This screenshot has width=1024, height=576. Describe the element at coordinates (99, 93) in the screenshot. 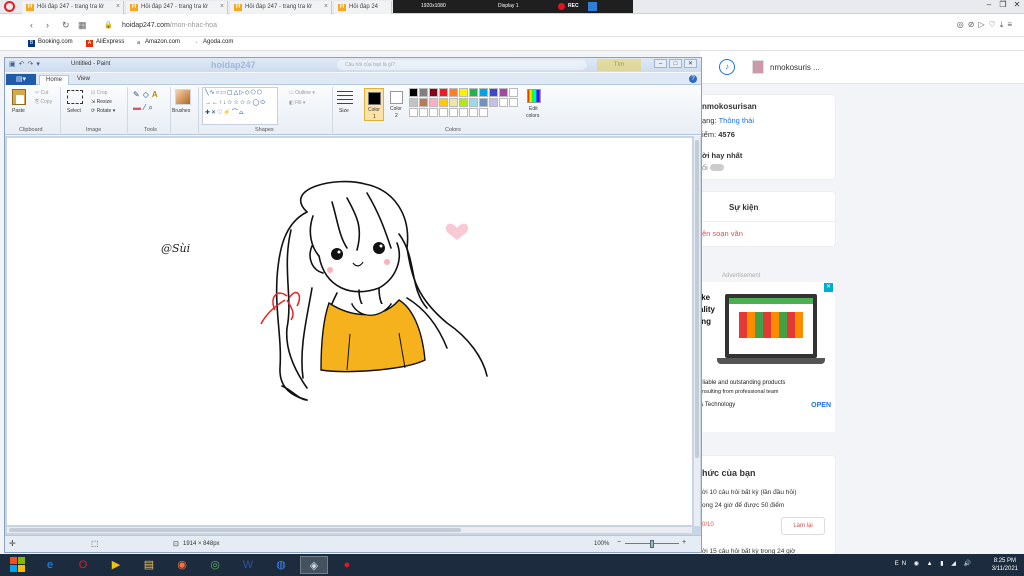

I see `crop-button: ⊡ Crop` at that location.